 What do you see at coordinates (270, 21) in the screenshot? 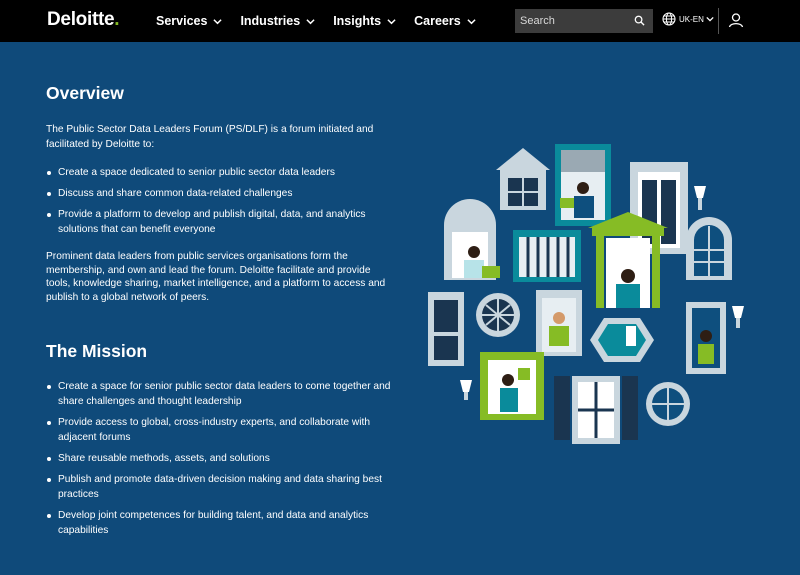
I see `nav-label: Industries` at bounding box center [270, 21].